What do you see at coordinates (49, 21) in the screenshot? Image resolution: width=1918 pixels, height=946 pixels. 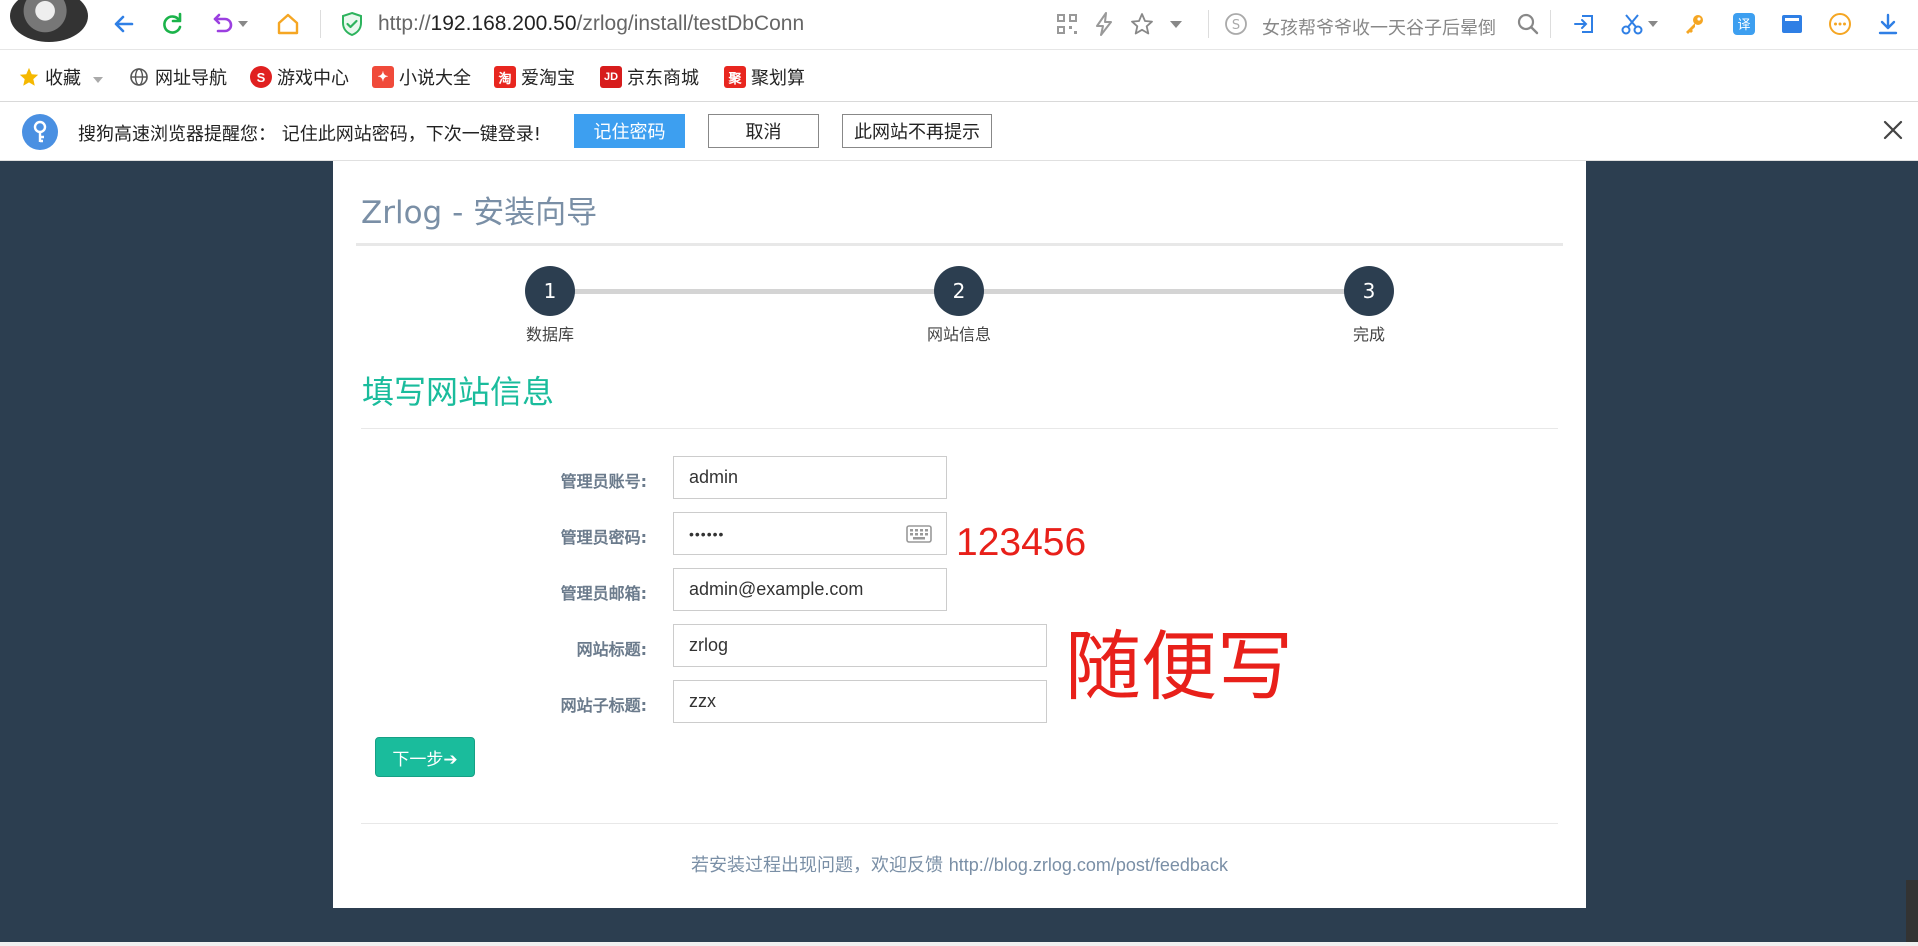 I see `user-avatar` at bounding box center [49, 21].